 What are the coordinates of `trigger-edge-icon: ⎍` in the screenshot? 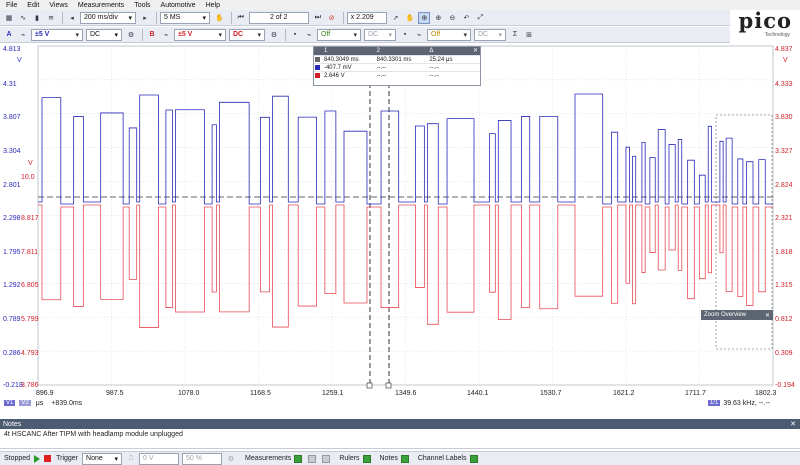 It's located at (131, 459).